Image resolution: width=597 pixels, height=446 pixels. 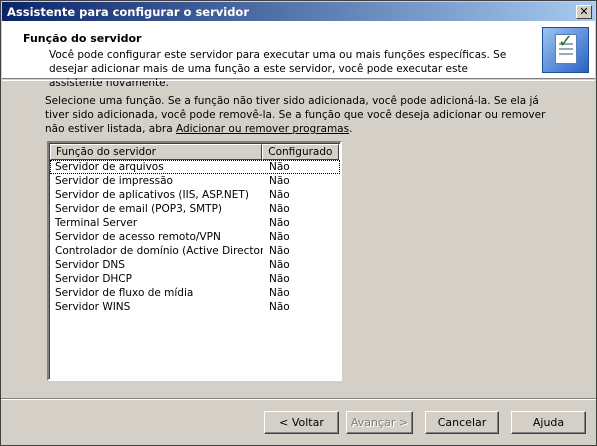 I want to click on table-row: Servidor de fluxo de mídia Não, so click(x=195, y=293).